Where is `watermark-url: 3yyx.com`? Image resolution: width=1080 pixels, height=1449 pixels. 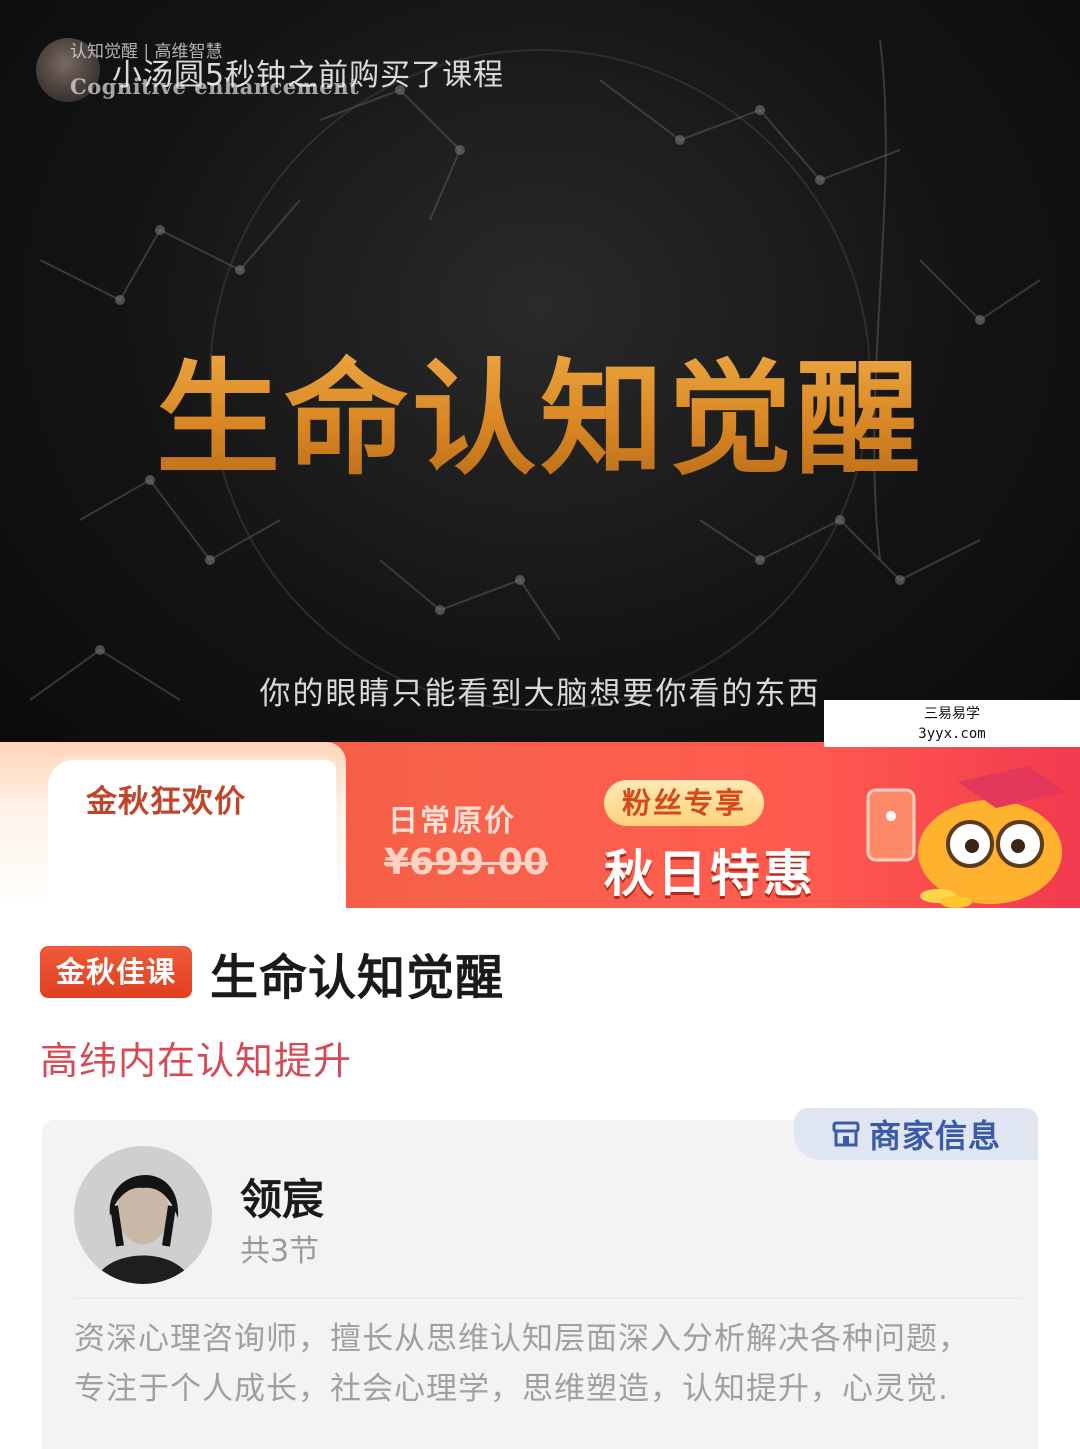 watermark-url: 3yyx.com is located at coordinates (952, 734).